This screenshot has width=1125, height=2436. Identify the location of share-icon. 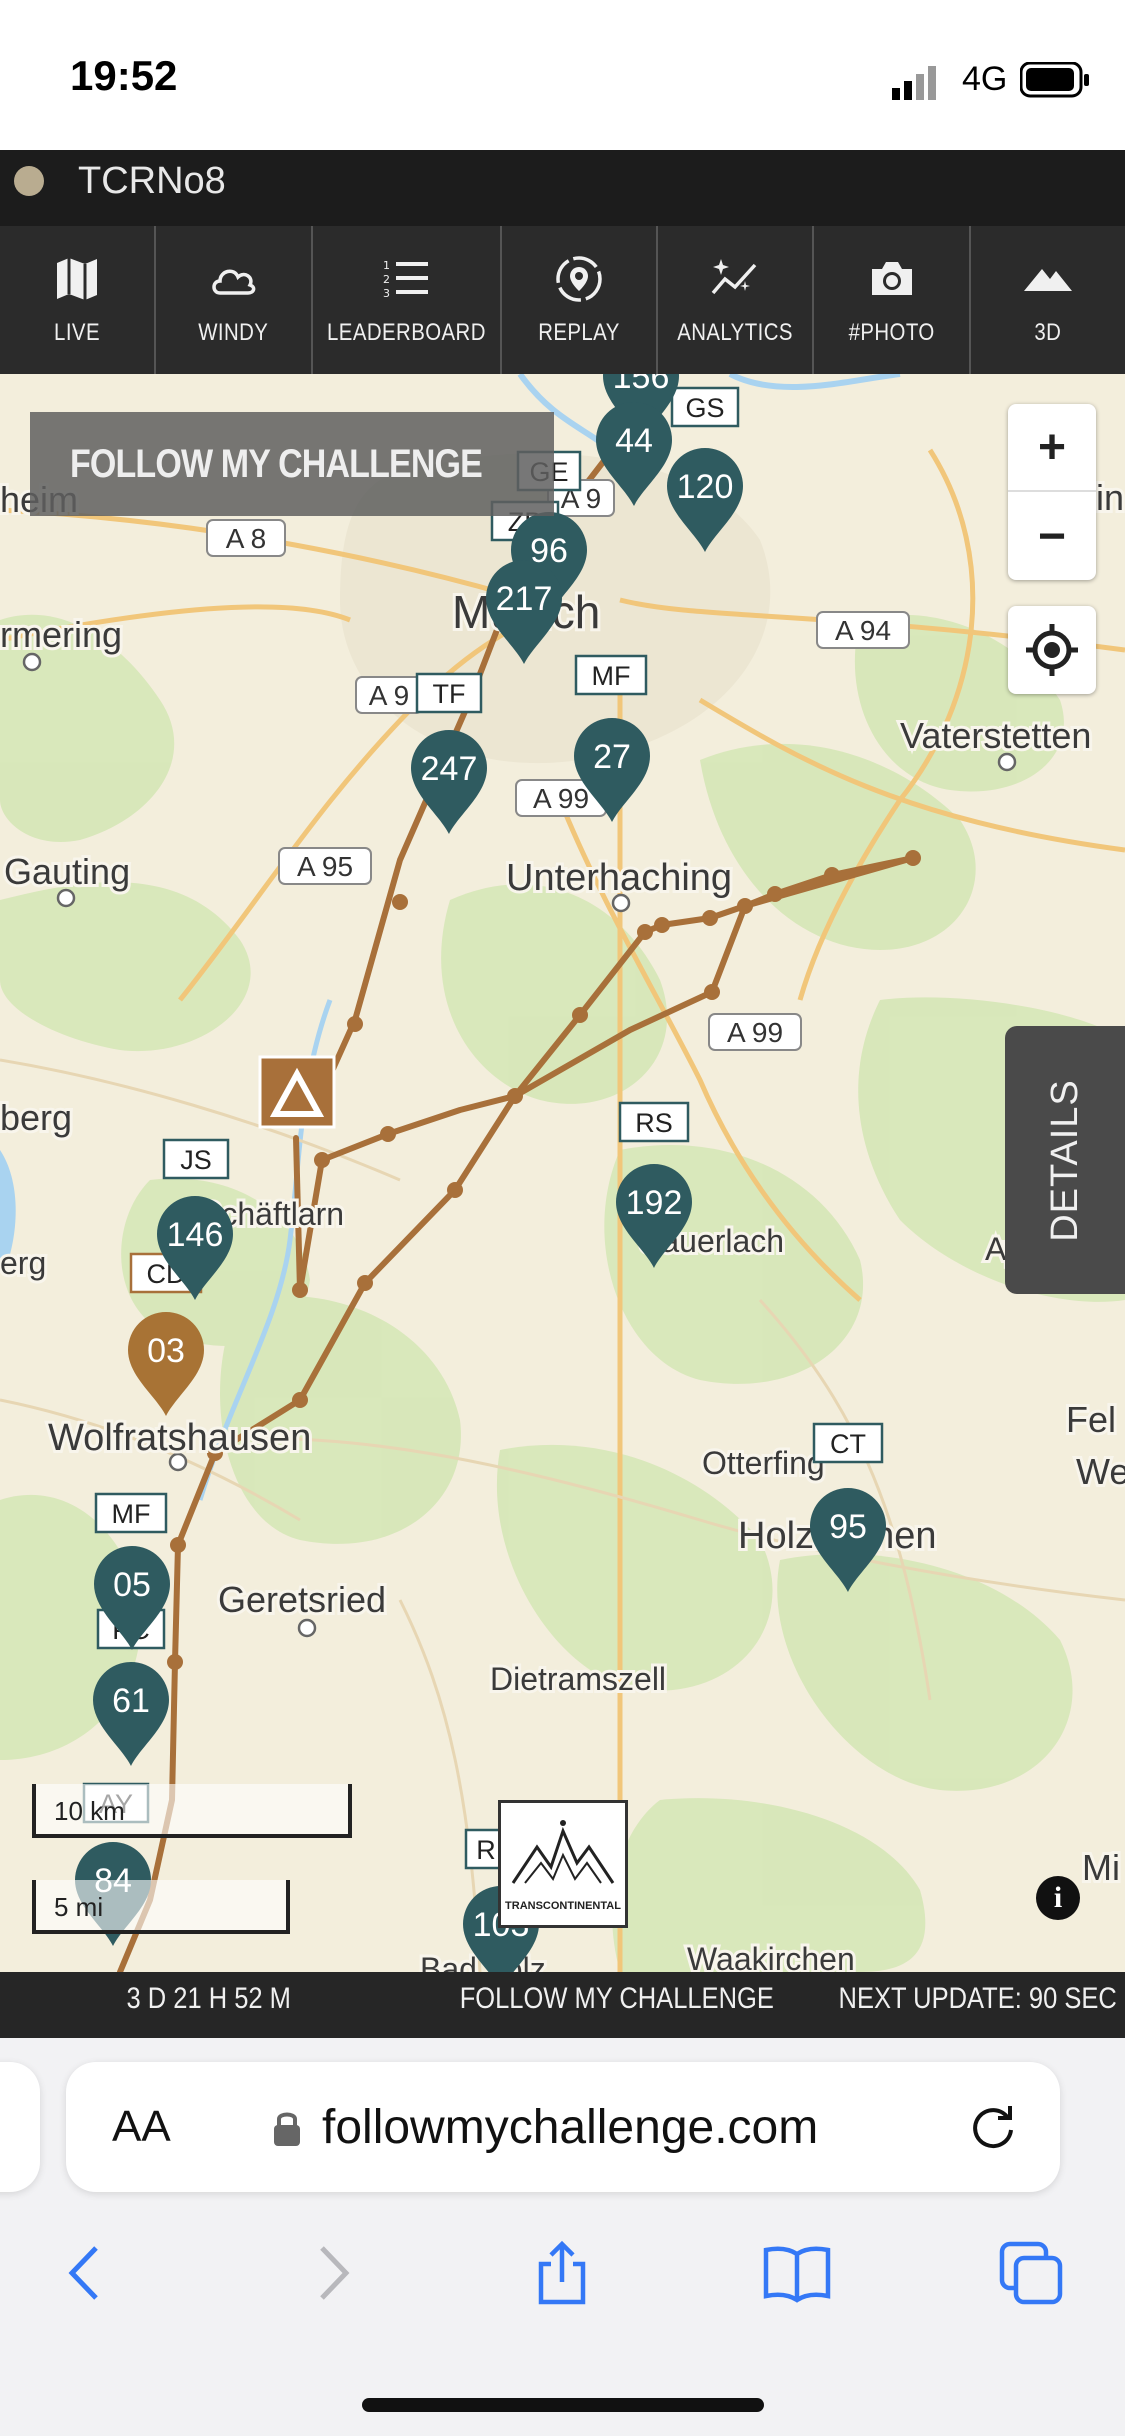
(562, 2273).